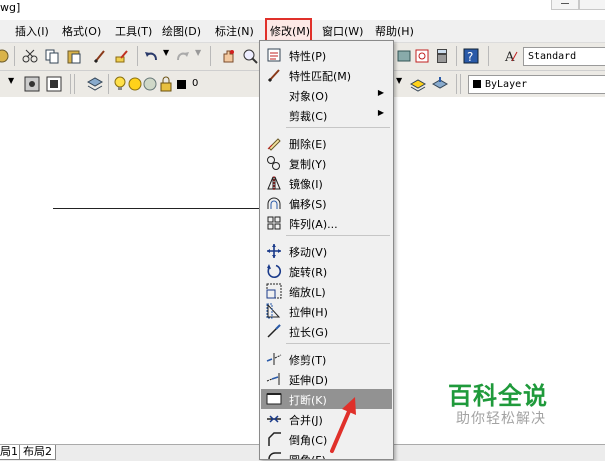 Image resolution: width=605 pixels, height=461 pixels. What do you see at coordinates (342, 31) in the screenshot?
I see `menu-window: 窗口(W)` at bounding box center [342, 31].